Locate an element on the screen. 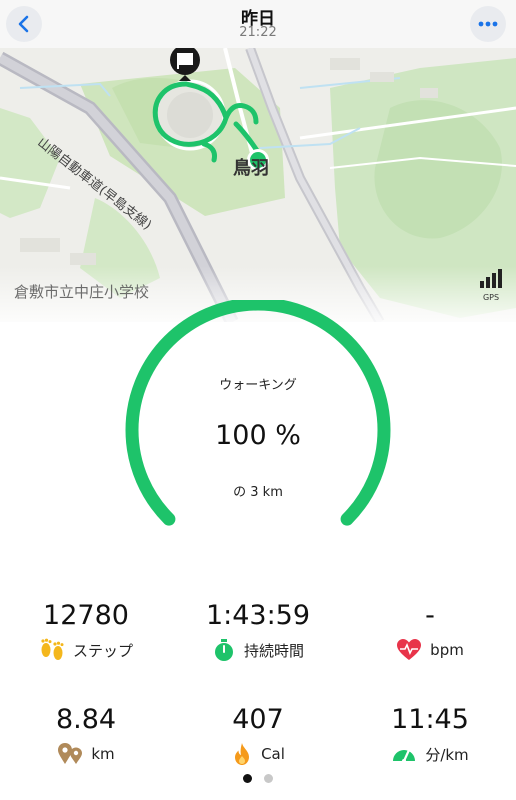  signal-bars-icon is located at coordinates (491, 278).